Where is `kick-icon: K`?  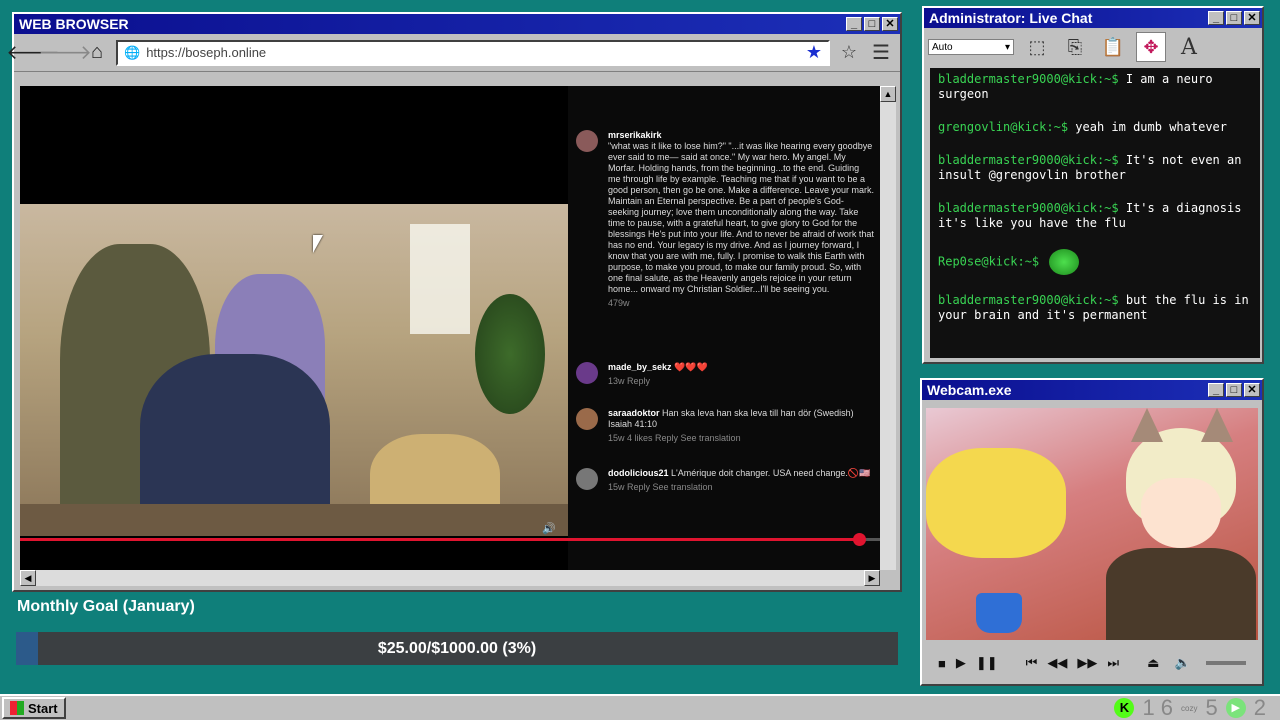
kick-icon: K is located at coordinates (1124, 708).